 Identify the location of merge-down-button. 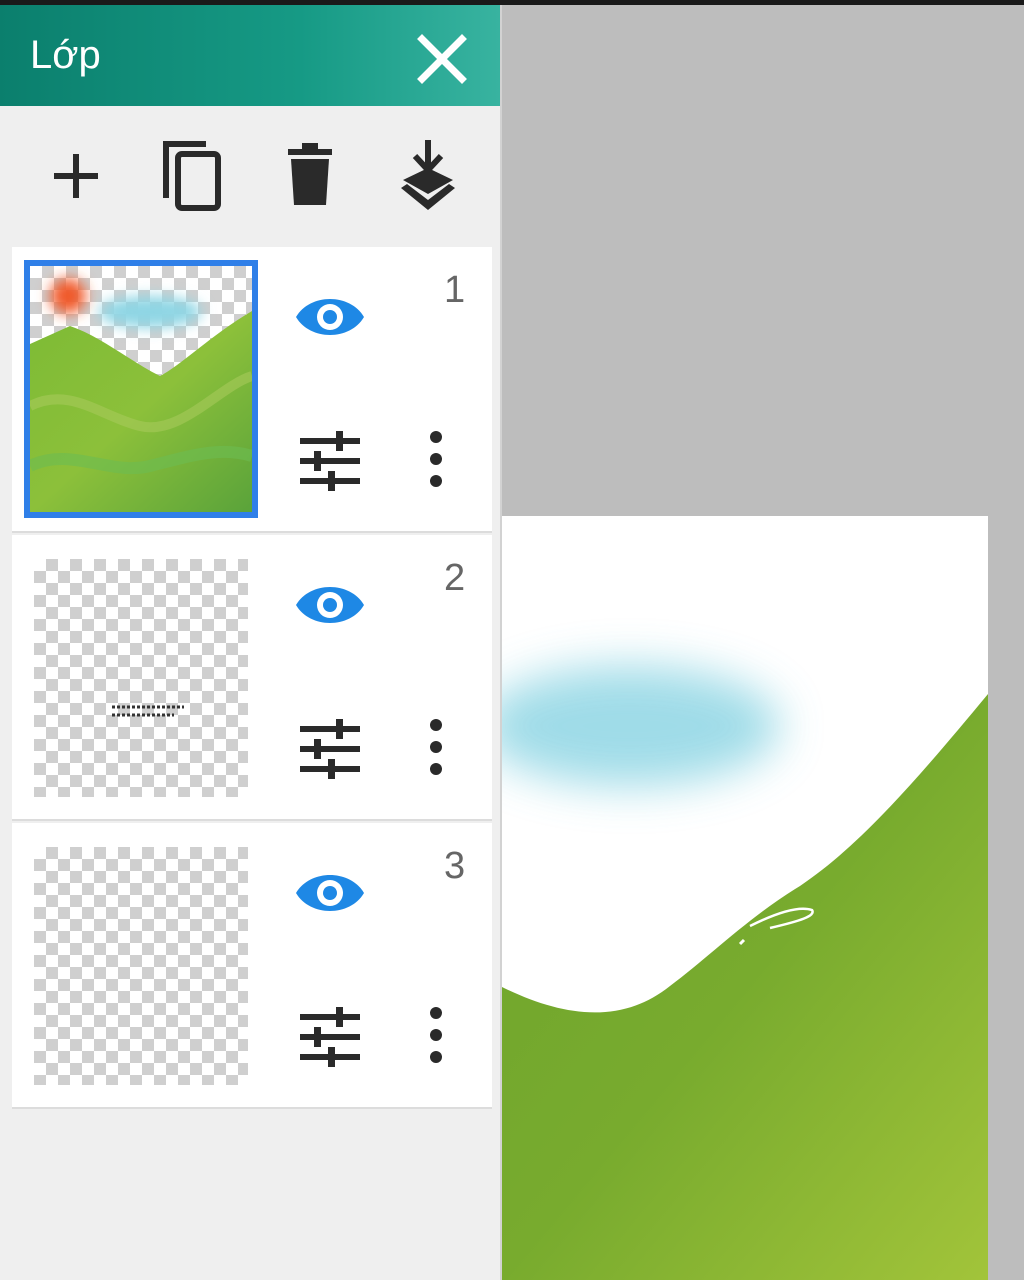
(428, 176).